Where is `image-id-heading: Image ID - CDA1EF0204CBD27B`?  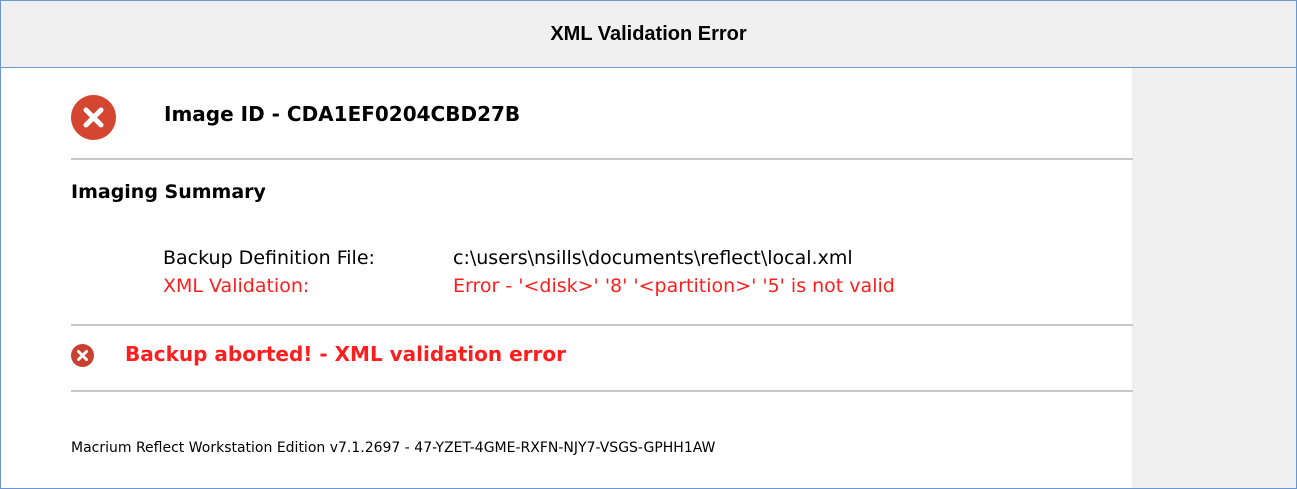
image-id-heading: Image ID - CDA1EF0204CBD27B is located at coordinates (342, 114).